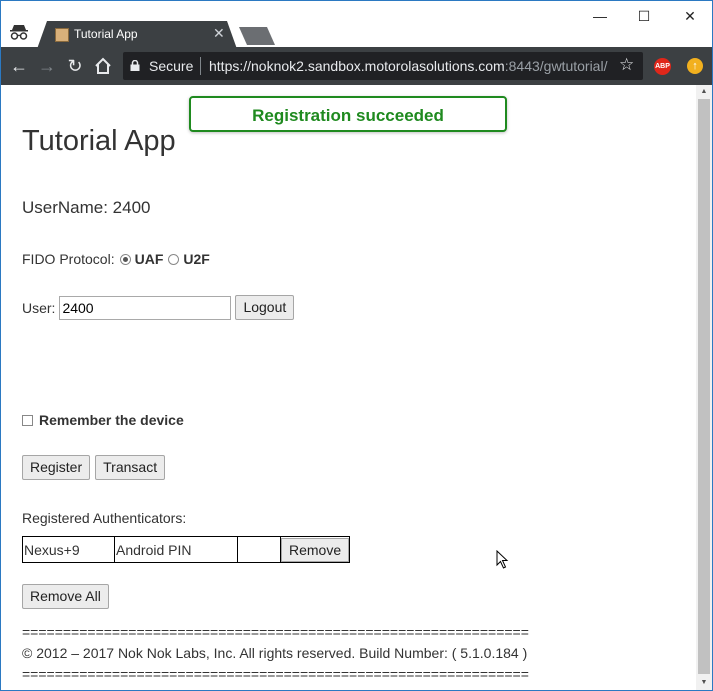  What do you see at coordinates (626, 65) in the screenshot?
I see `bookmark-star-icon: ☆` at bounding box center [626, 65].